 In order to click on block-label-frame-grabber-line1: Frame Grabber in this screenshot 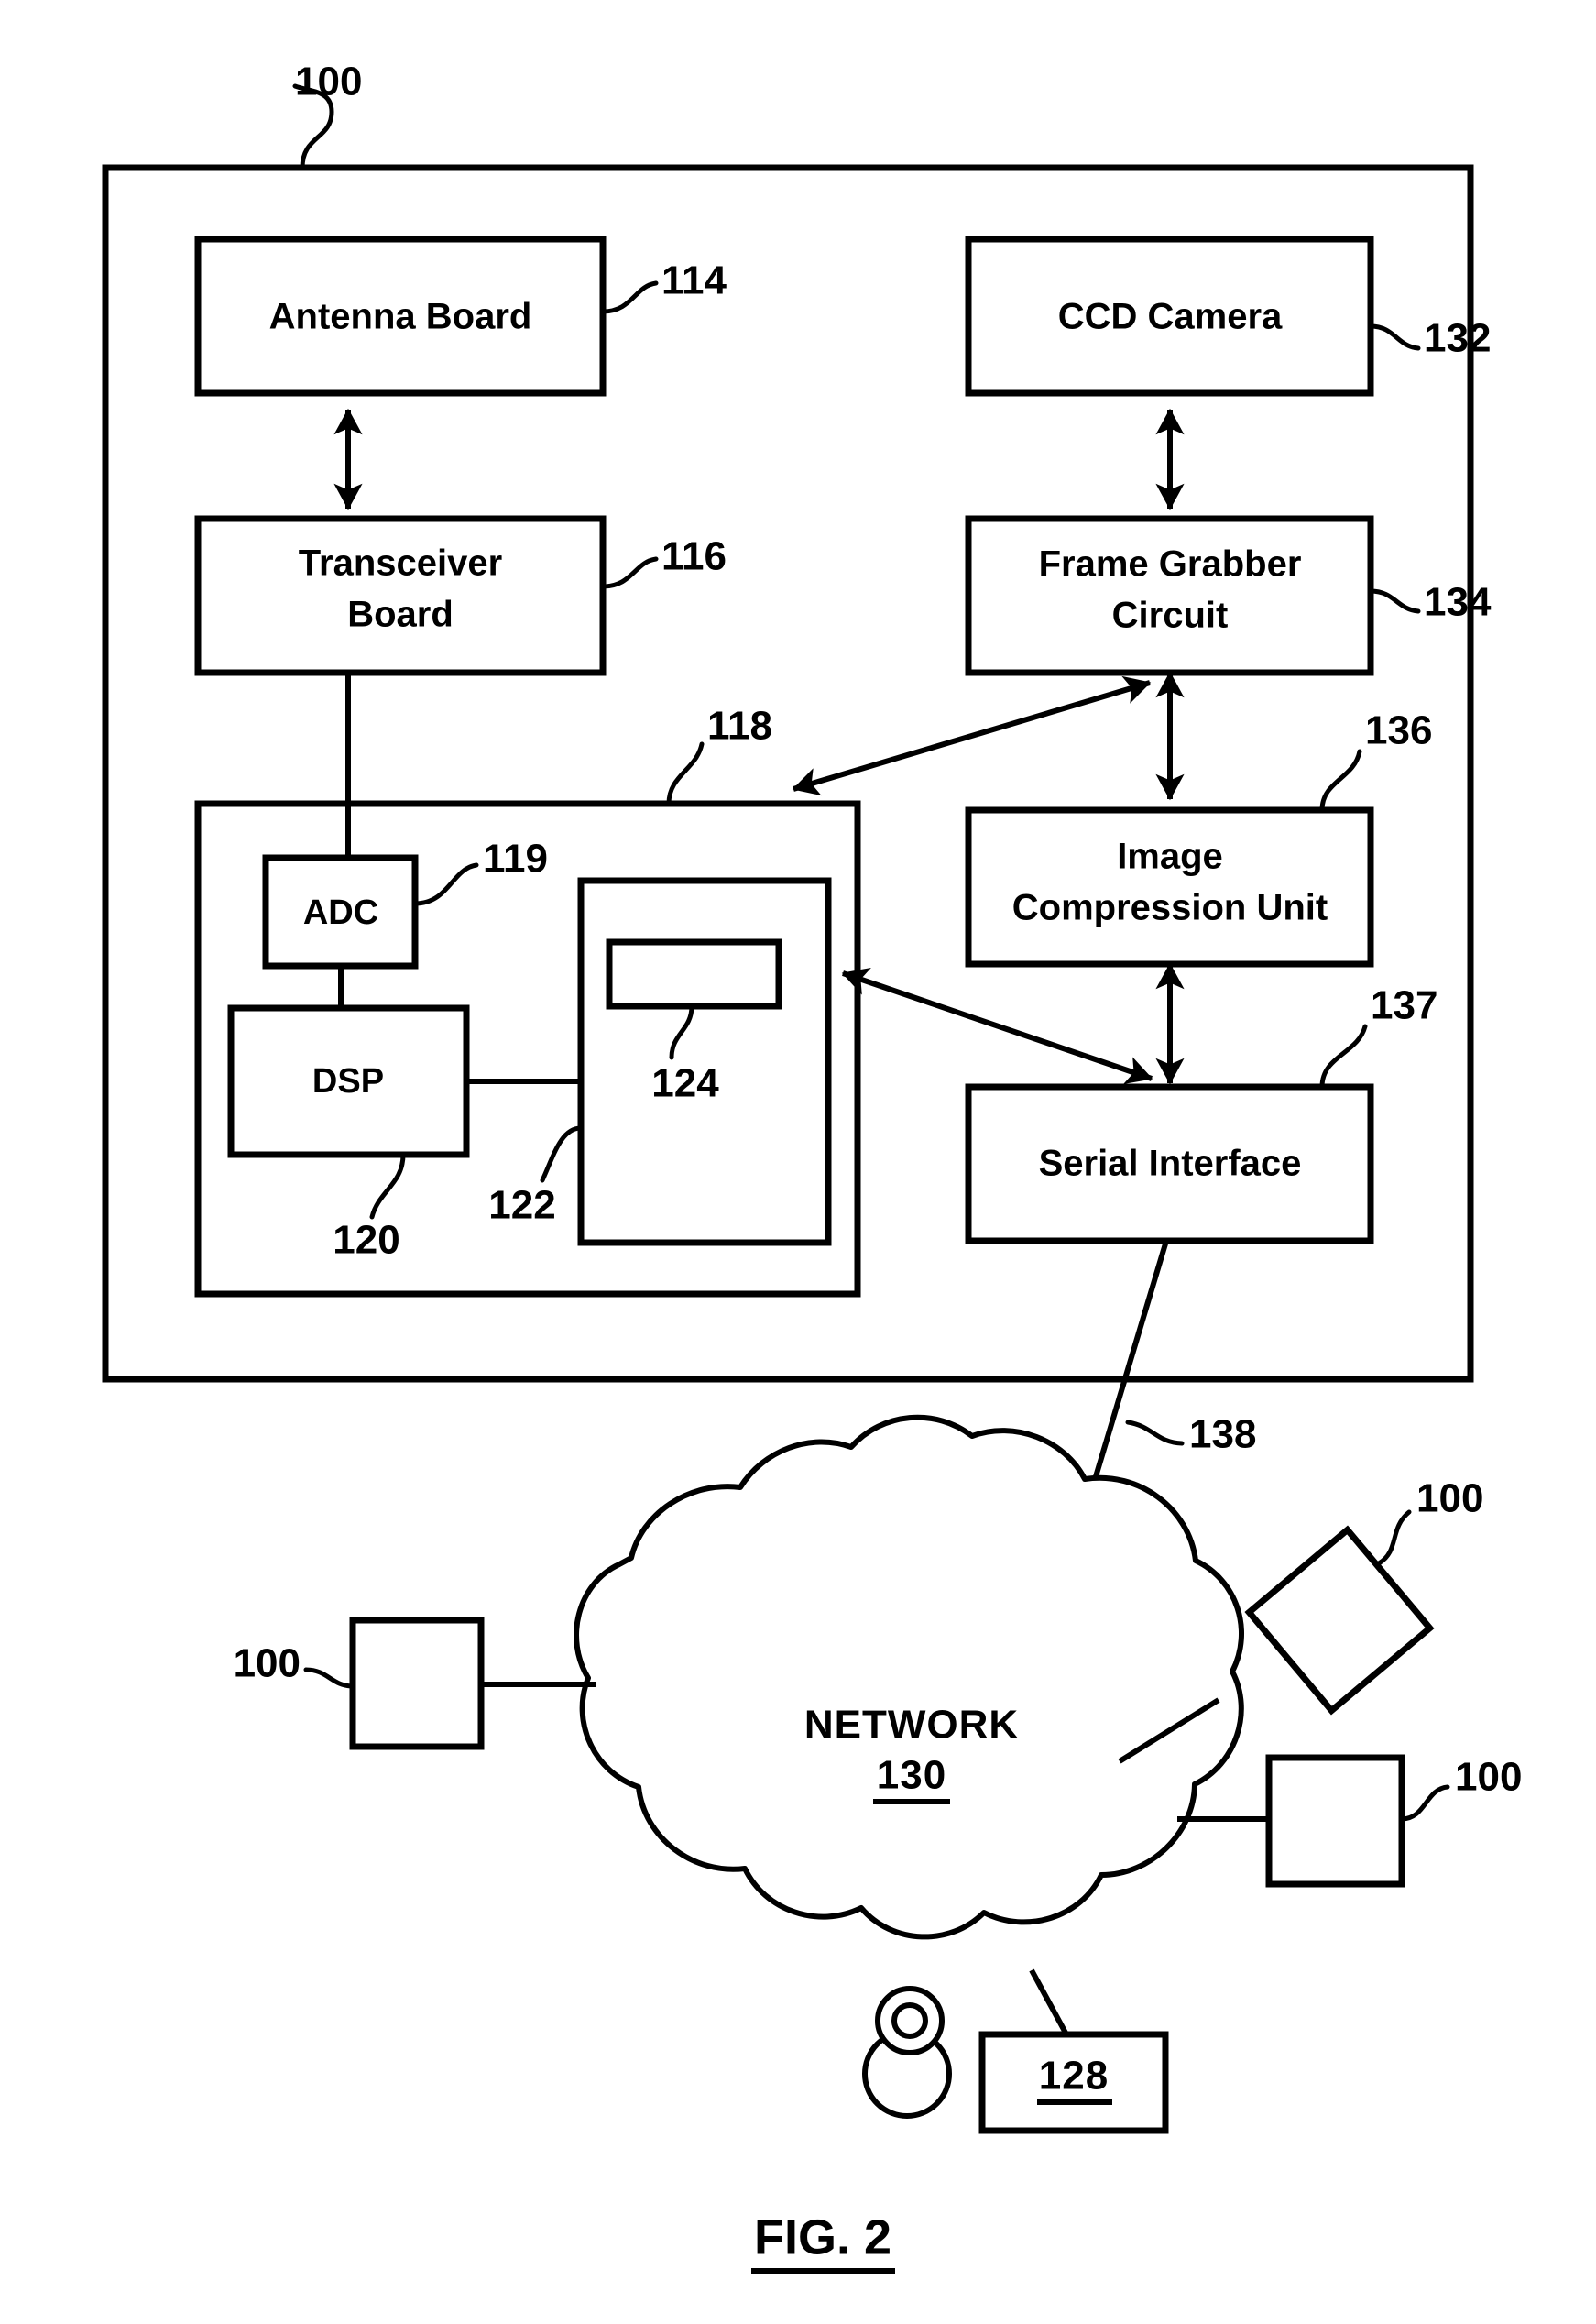, I will do `click(1170, 564)`.